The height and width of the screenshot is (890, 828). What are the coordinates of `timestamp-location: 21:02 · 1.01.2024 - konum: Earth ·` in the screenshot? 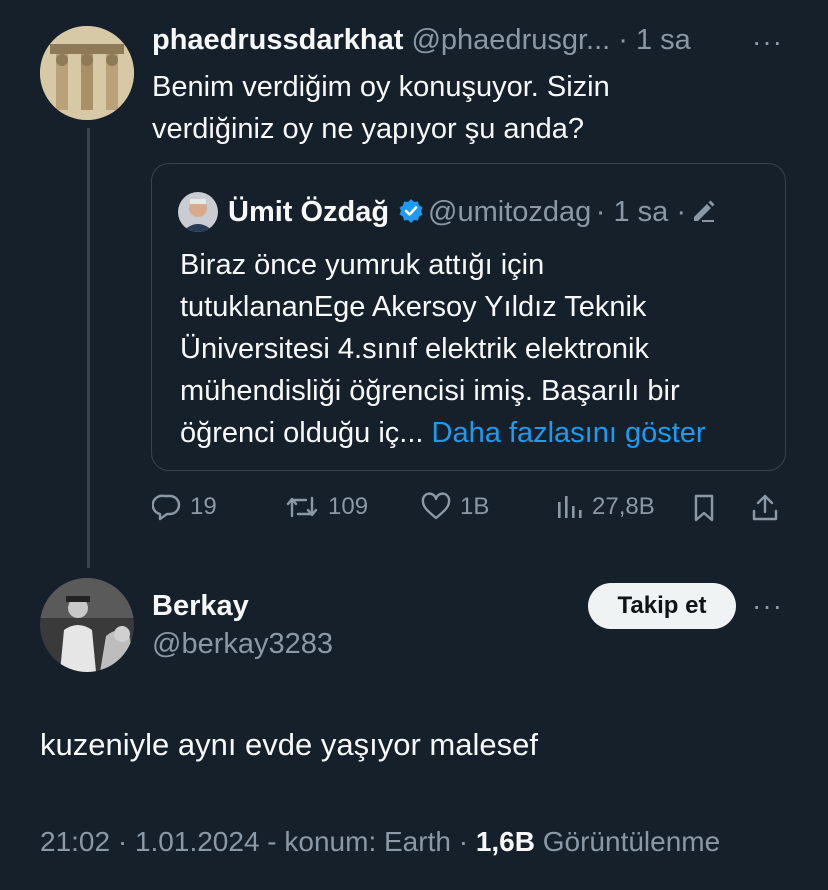 It's located at (254, 841).